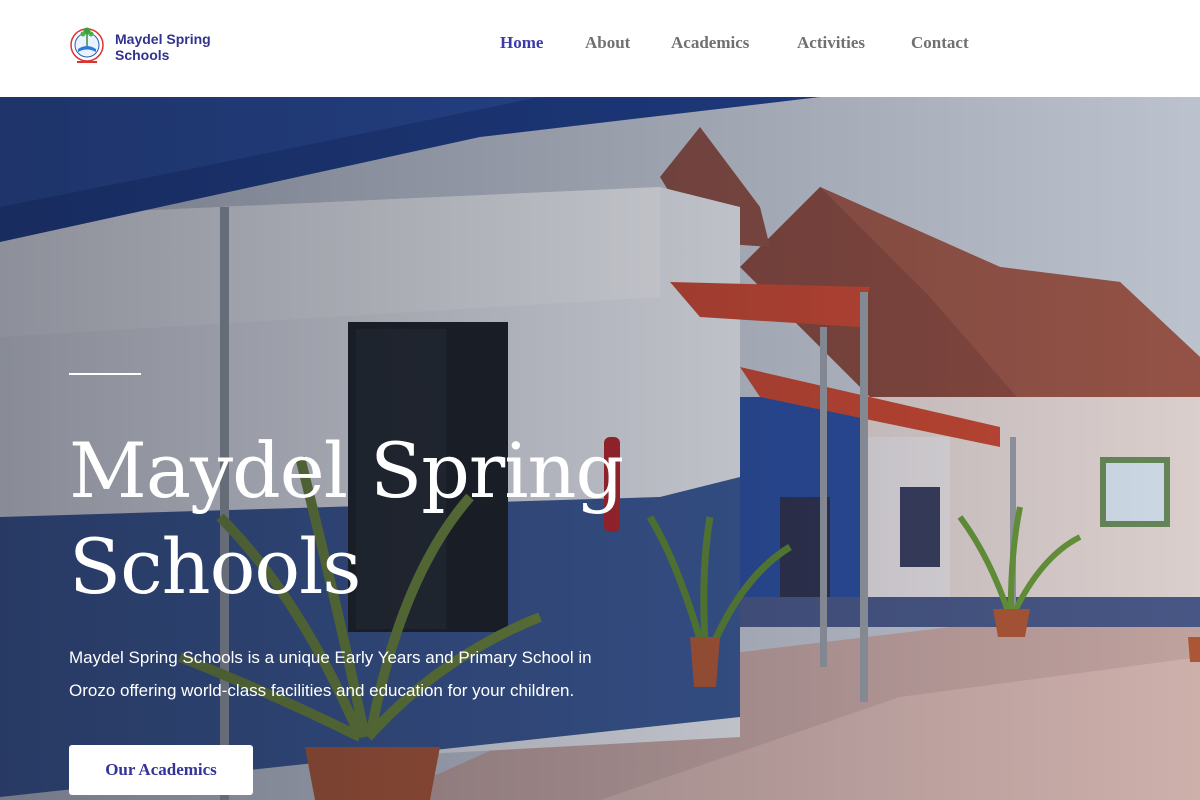  Describe the element at coordinates (710, 43) in the screenshot. I see `nav-academics: Academics` at that location.